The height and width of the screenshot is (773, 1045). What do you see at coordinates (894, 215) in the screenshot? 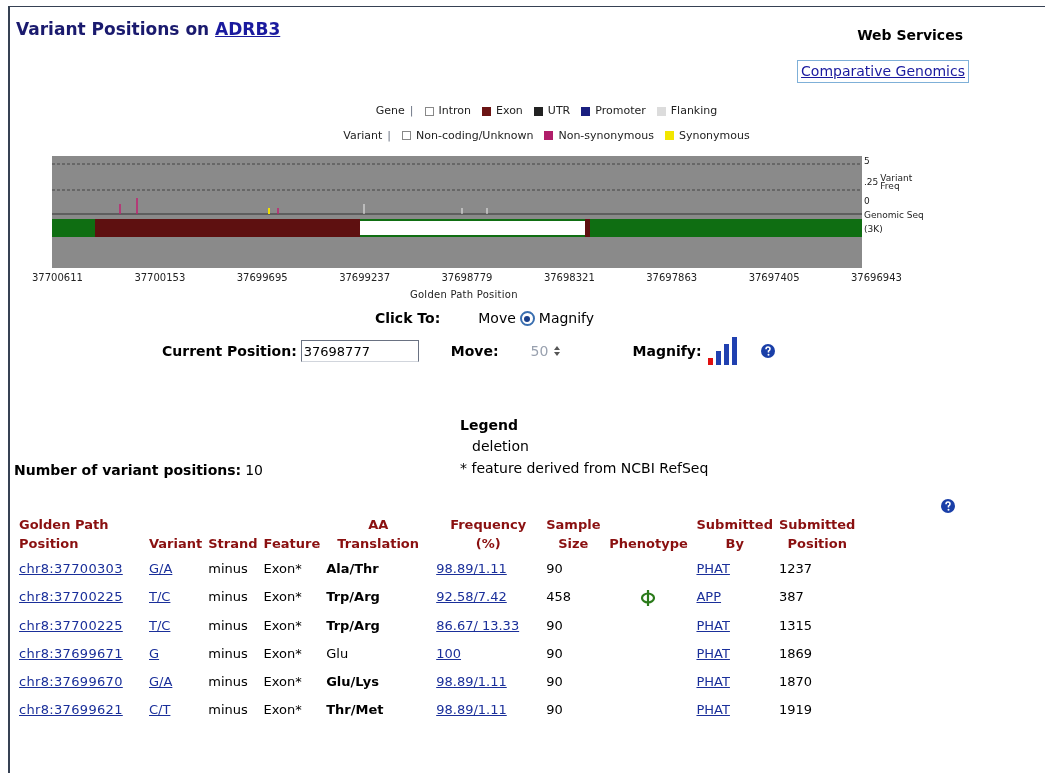
I see `axis-label: Genomic Seq` at bounding box center [894, 215].